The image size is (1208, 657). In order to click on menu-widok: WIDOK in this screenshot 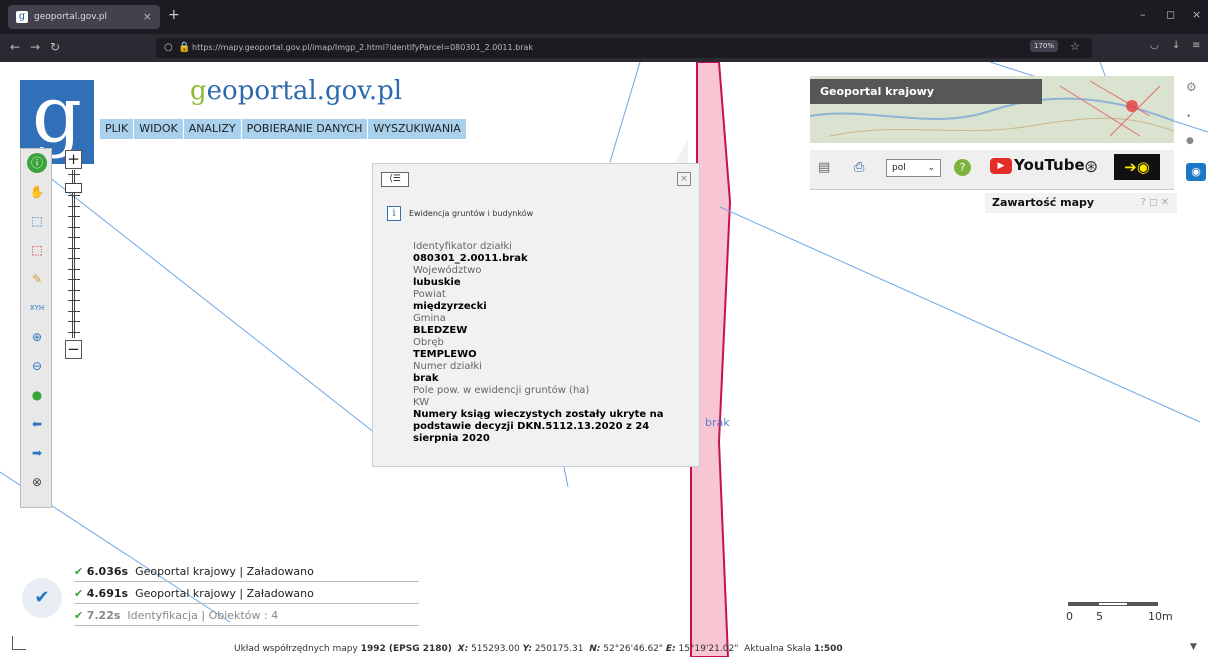, I will do `click(159, 129)`.